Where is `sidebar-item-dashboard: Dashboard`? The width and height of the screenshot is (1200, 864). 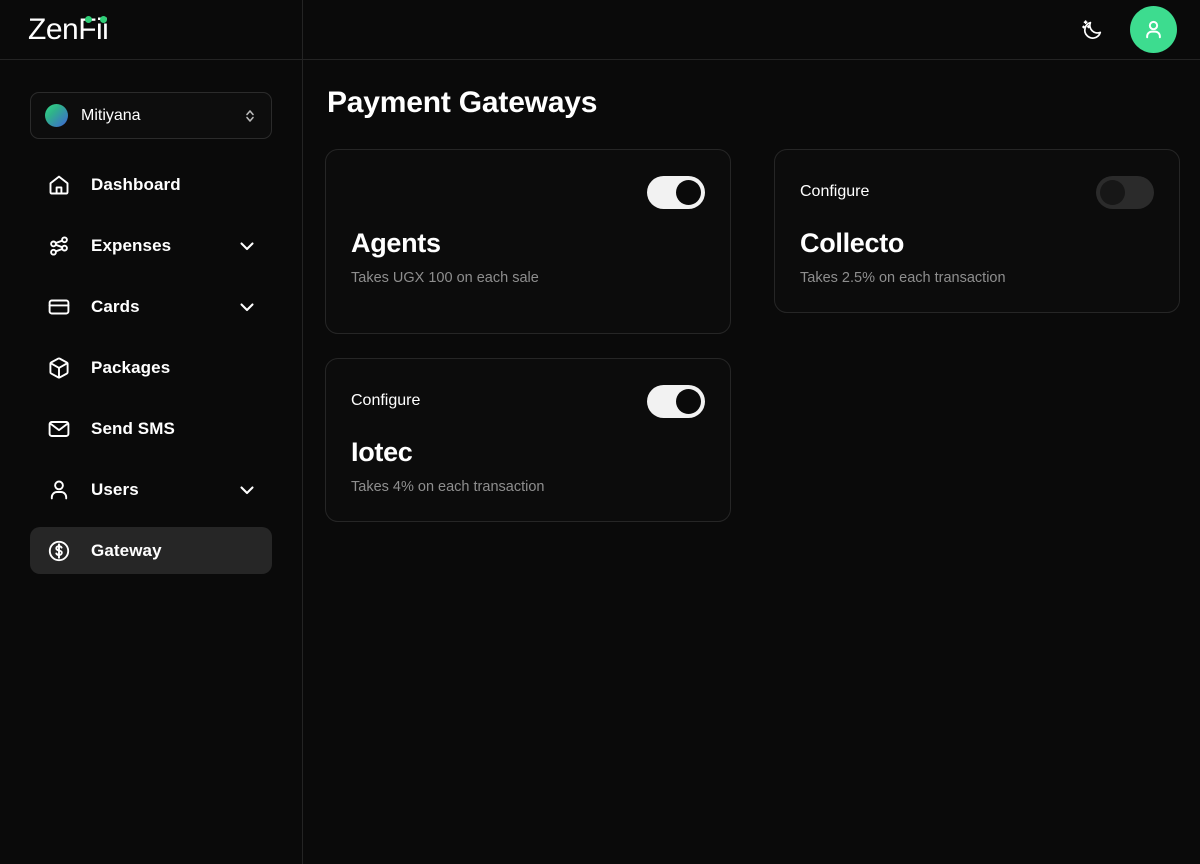
sidebar-item-dashboard: Dashboard is located at coordinates (151, 184).